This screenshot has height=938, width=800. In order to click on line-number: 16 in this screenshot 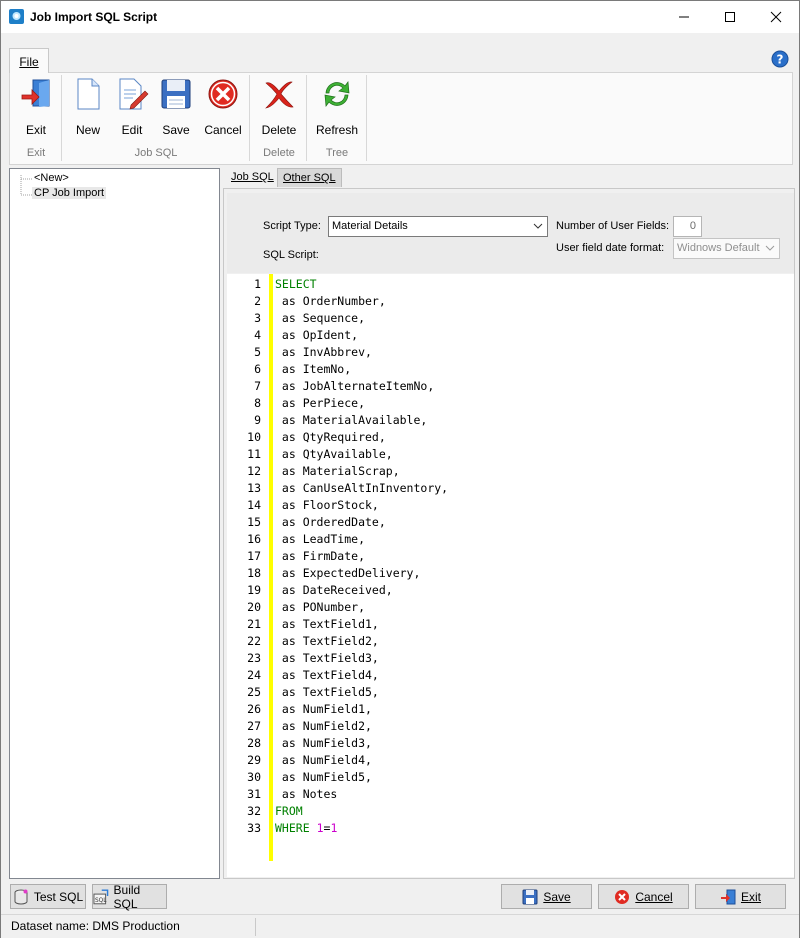, I will do `click(254, 539)`.